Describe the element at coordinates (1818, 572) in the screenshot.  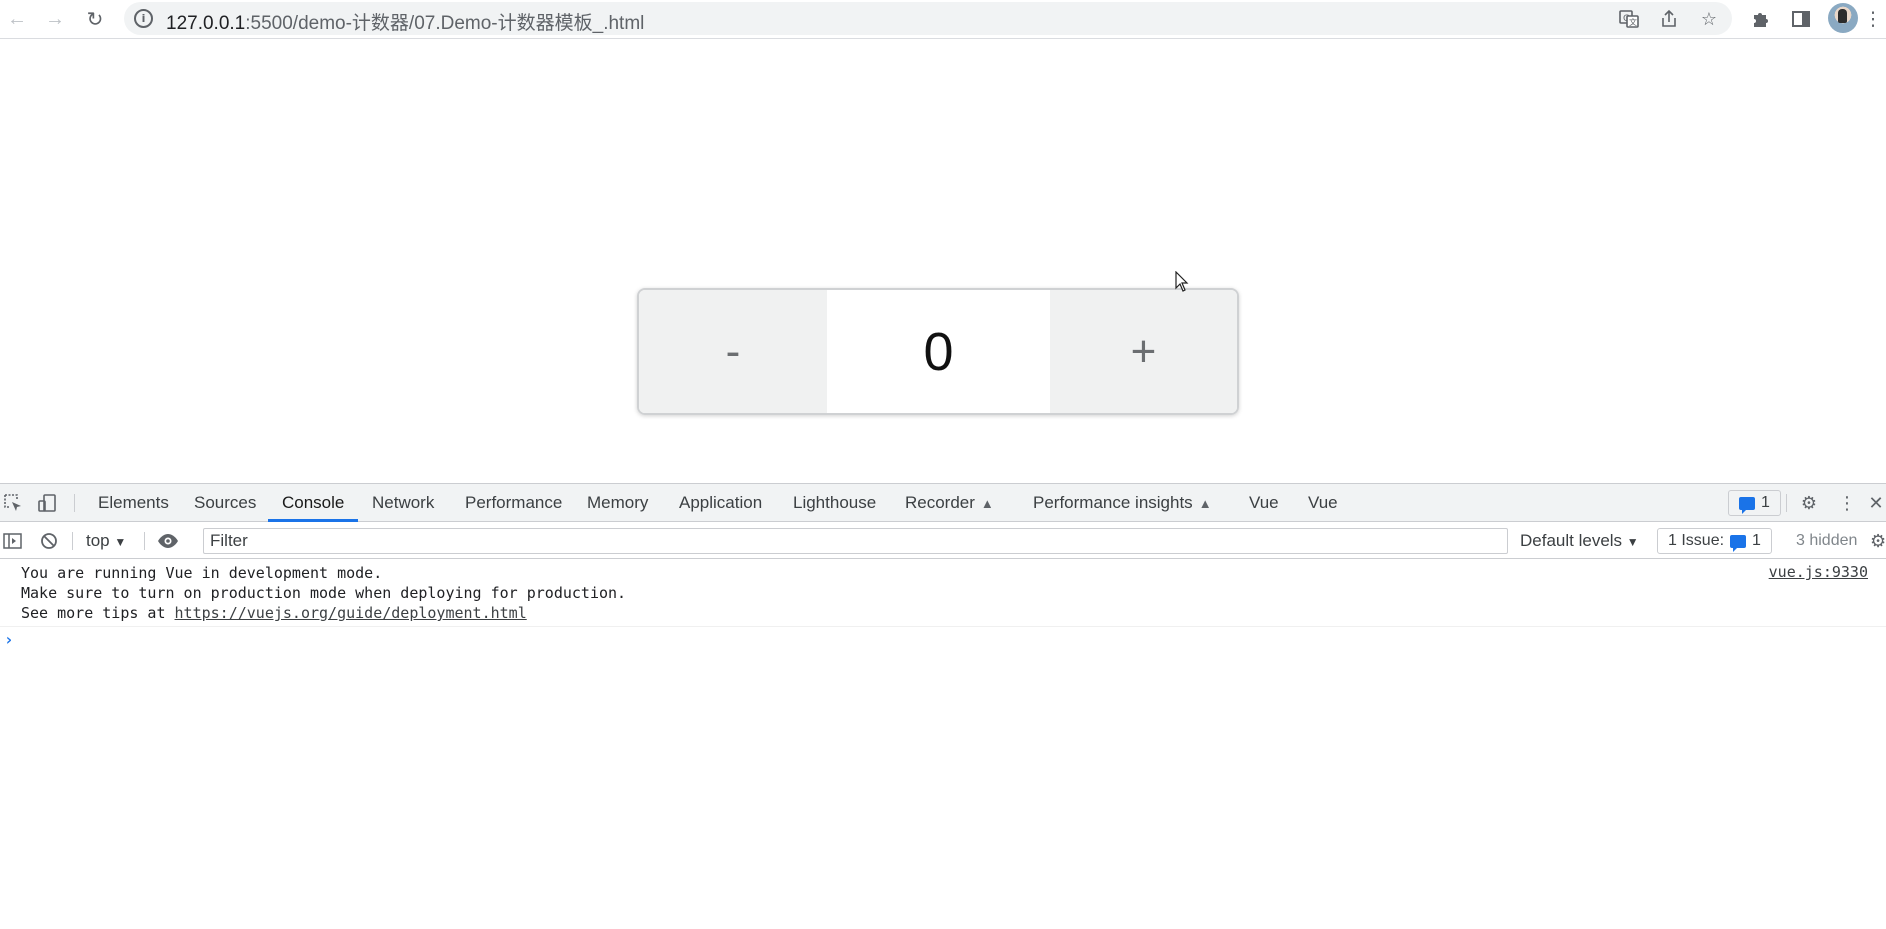
I see `message-source-link: vue.js:9330` at that location.